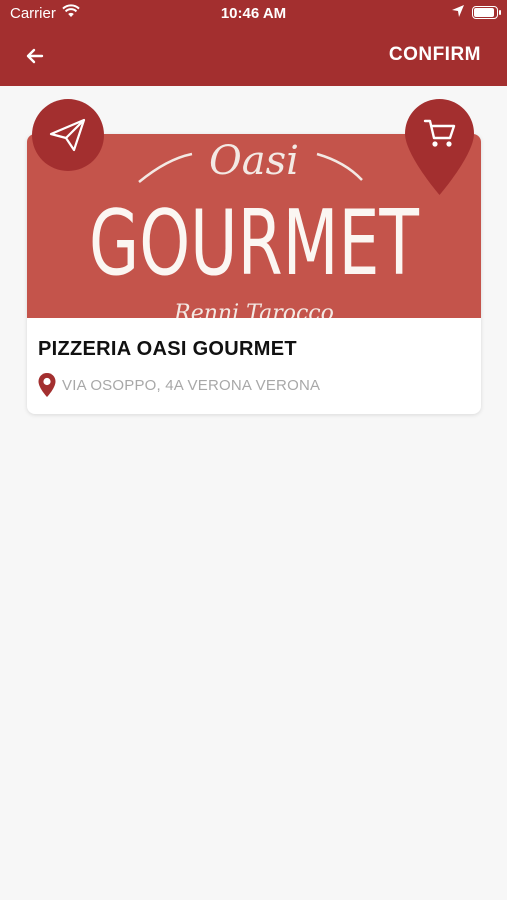  I want to click on logo-main-text: GOURMET, so click(254, 243).